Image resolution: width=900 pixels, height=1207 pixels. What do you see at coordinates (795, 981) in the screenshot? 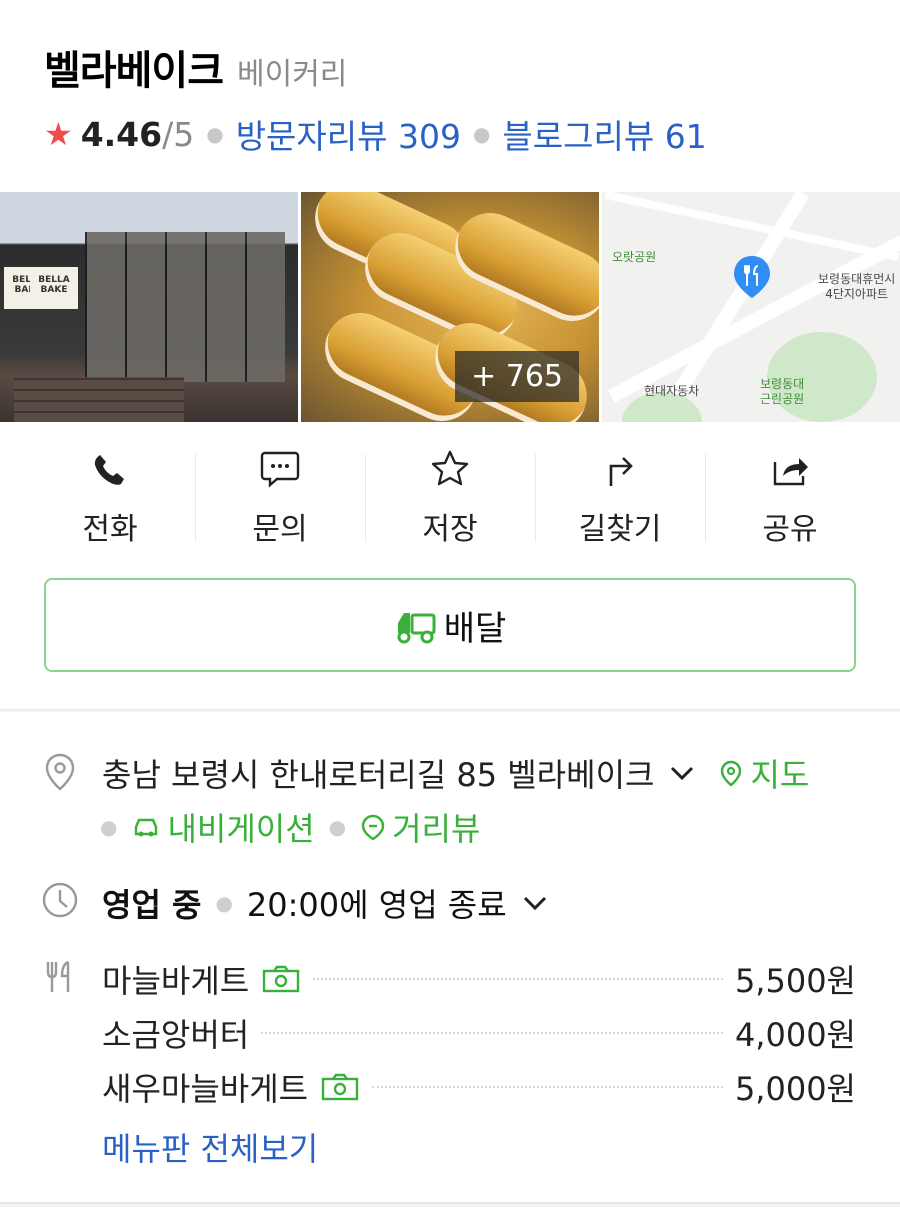
I see `menu-item-price: 5,500원` at bounding box center [795, 981].